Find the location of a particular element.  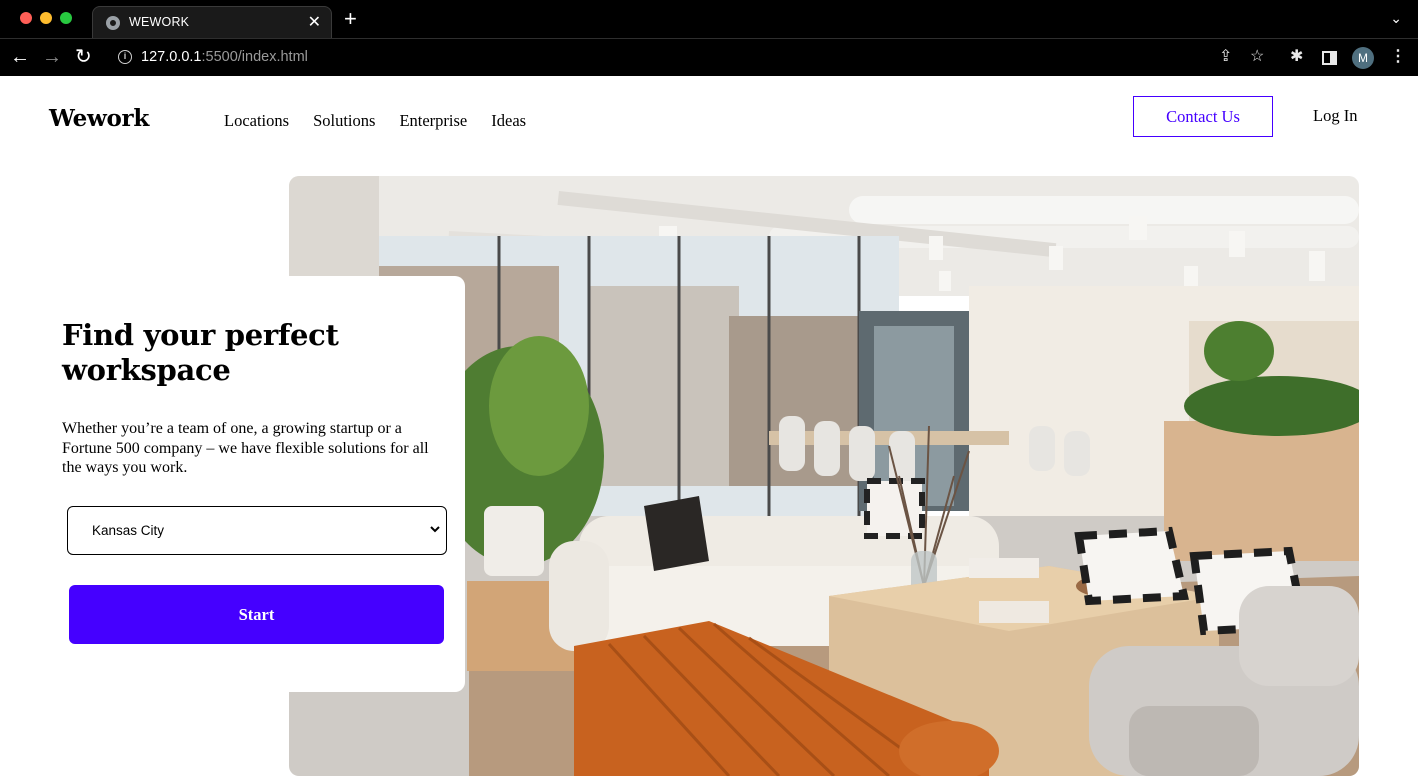

back-arrow-icon: ← is located at coordinates (20, 57).